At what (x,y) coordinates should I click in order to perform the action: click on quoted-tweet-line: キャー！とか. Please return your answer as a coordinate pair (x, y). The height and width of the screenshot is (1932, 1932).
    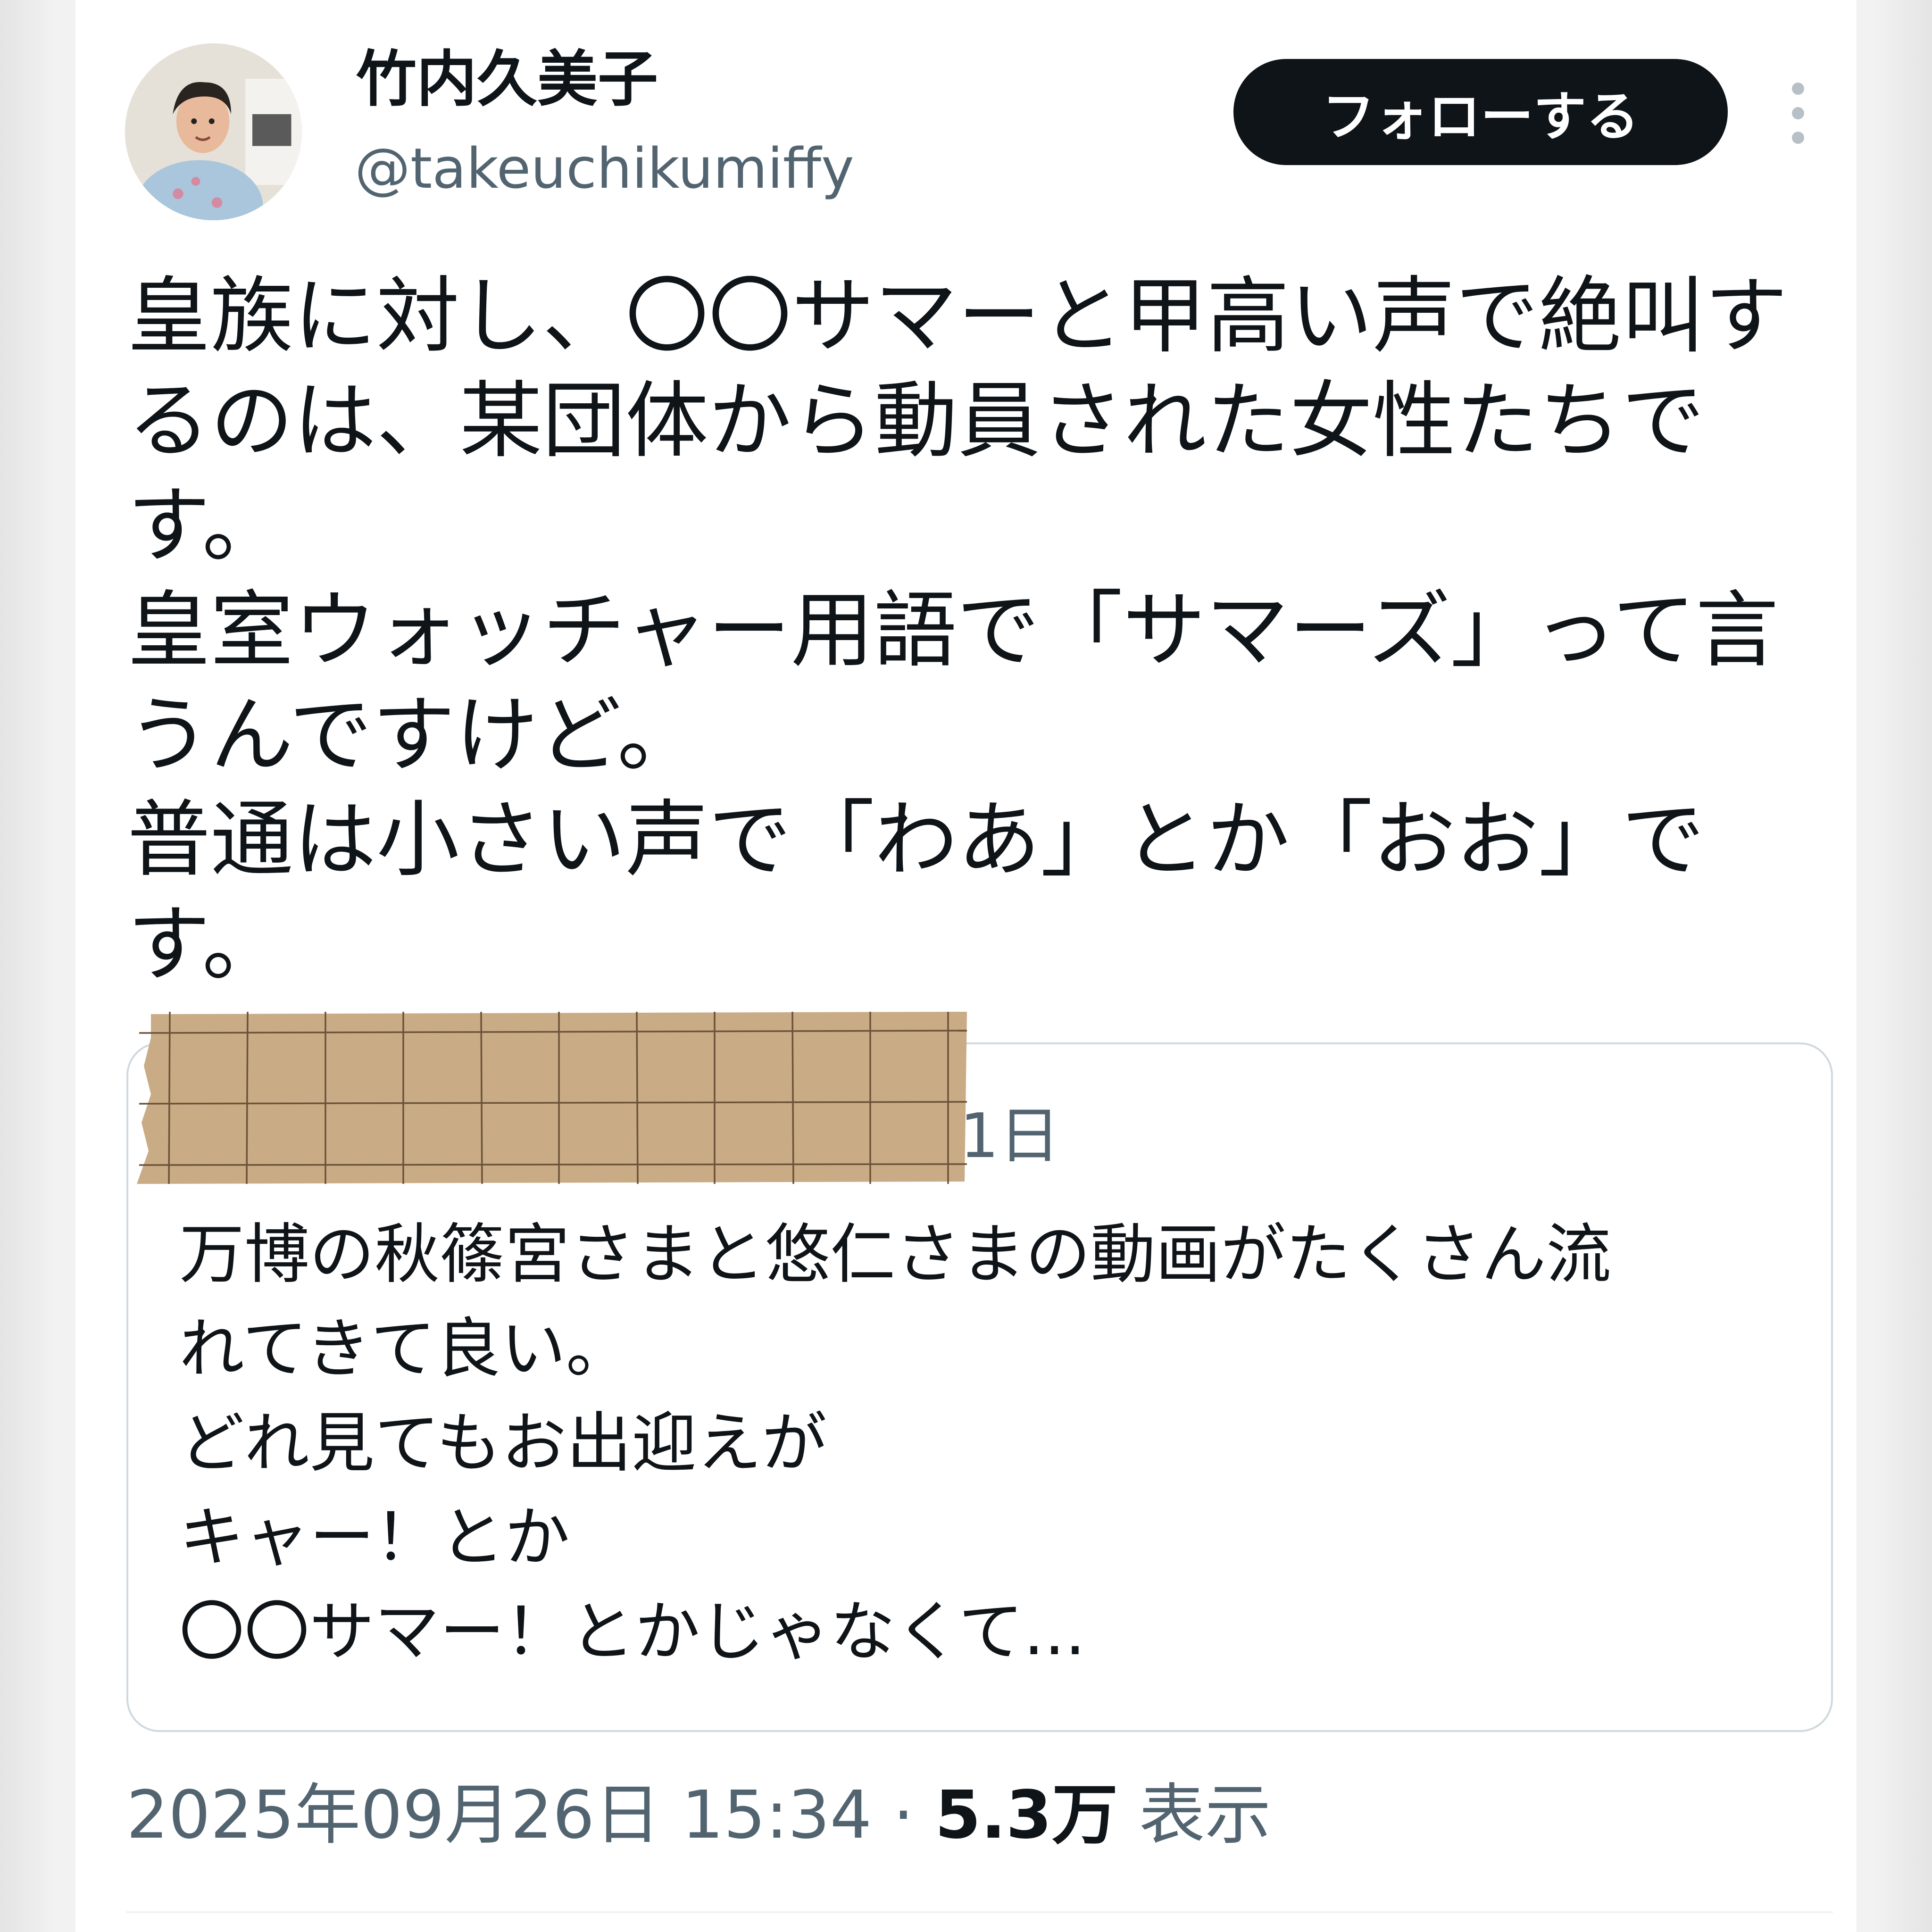
    Looking at the image, I should click on (374, 1537).